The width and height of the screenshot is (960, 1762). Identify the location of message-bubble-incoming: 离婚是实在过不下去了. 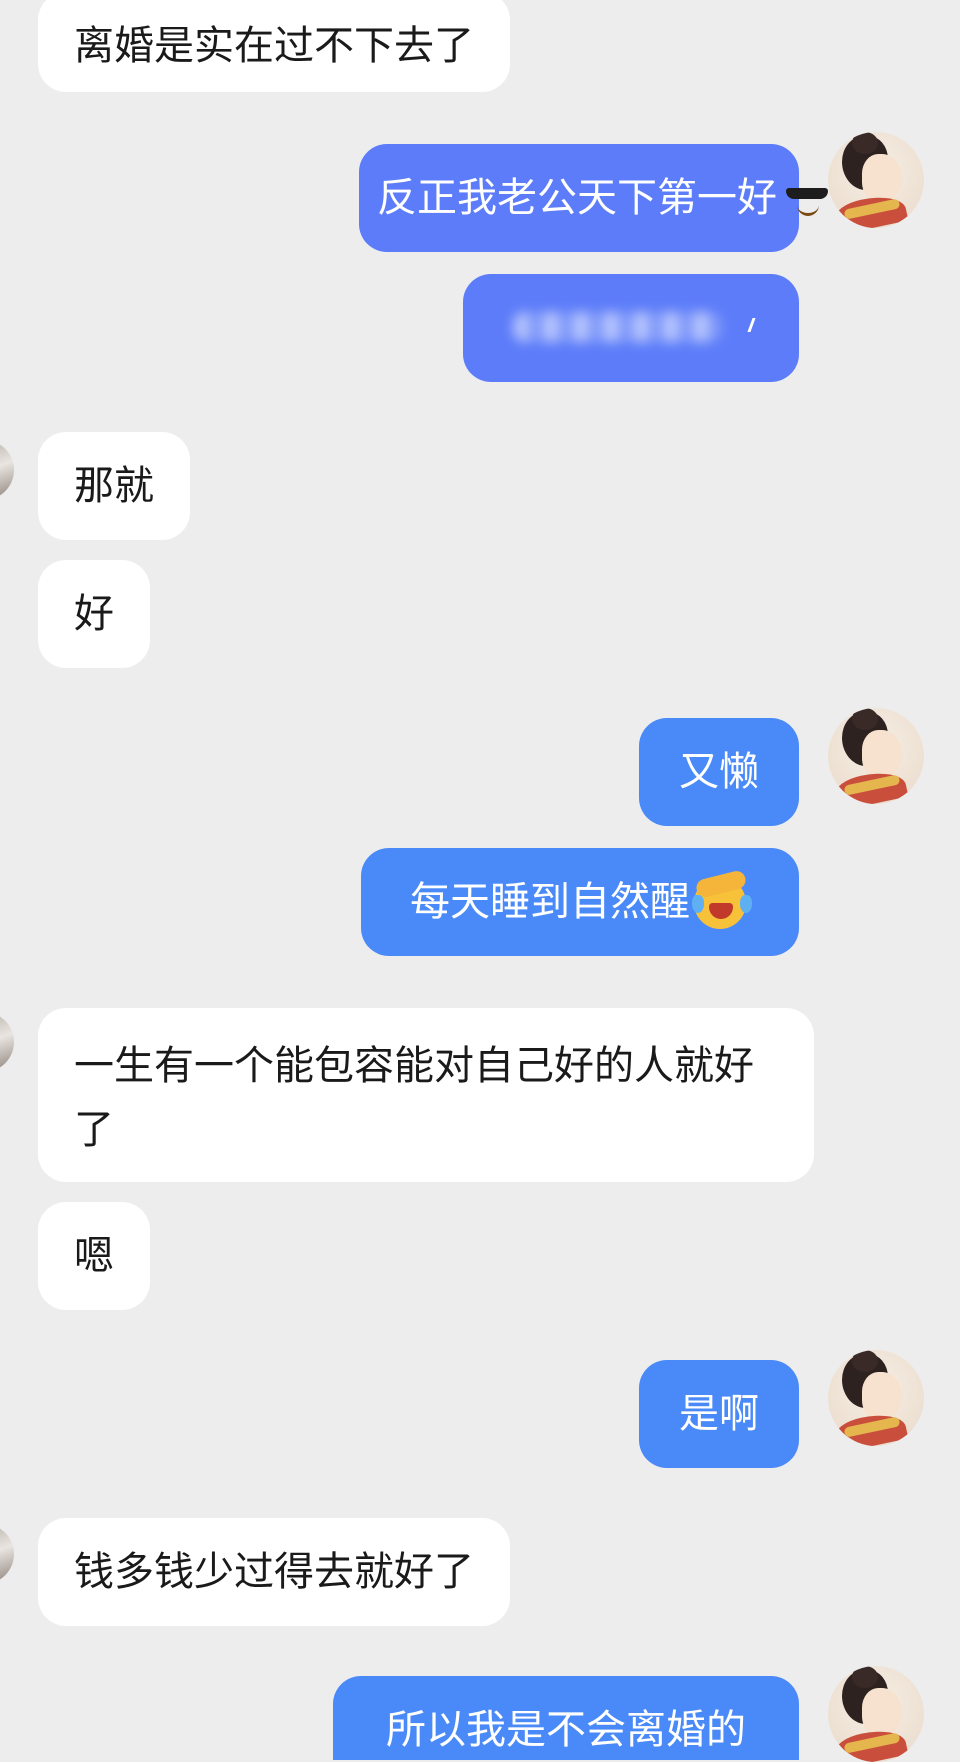
(274, 46).